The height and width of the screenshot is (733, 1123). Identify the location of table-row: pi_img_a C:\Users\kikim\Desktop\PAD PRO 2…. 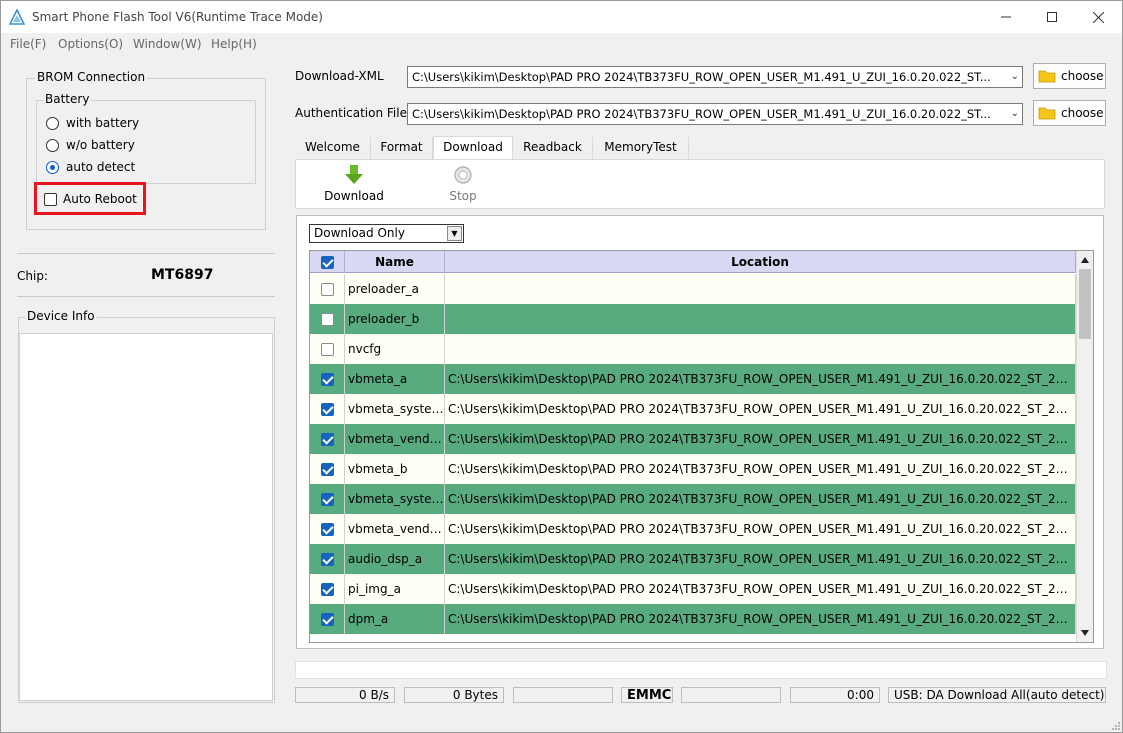
(693, 589).